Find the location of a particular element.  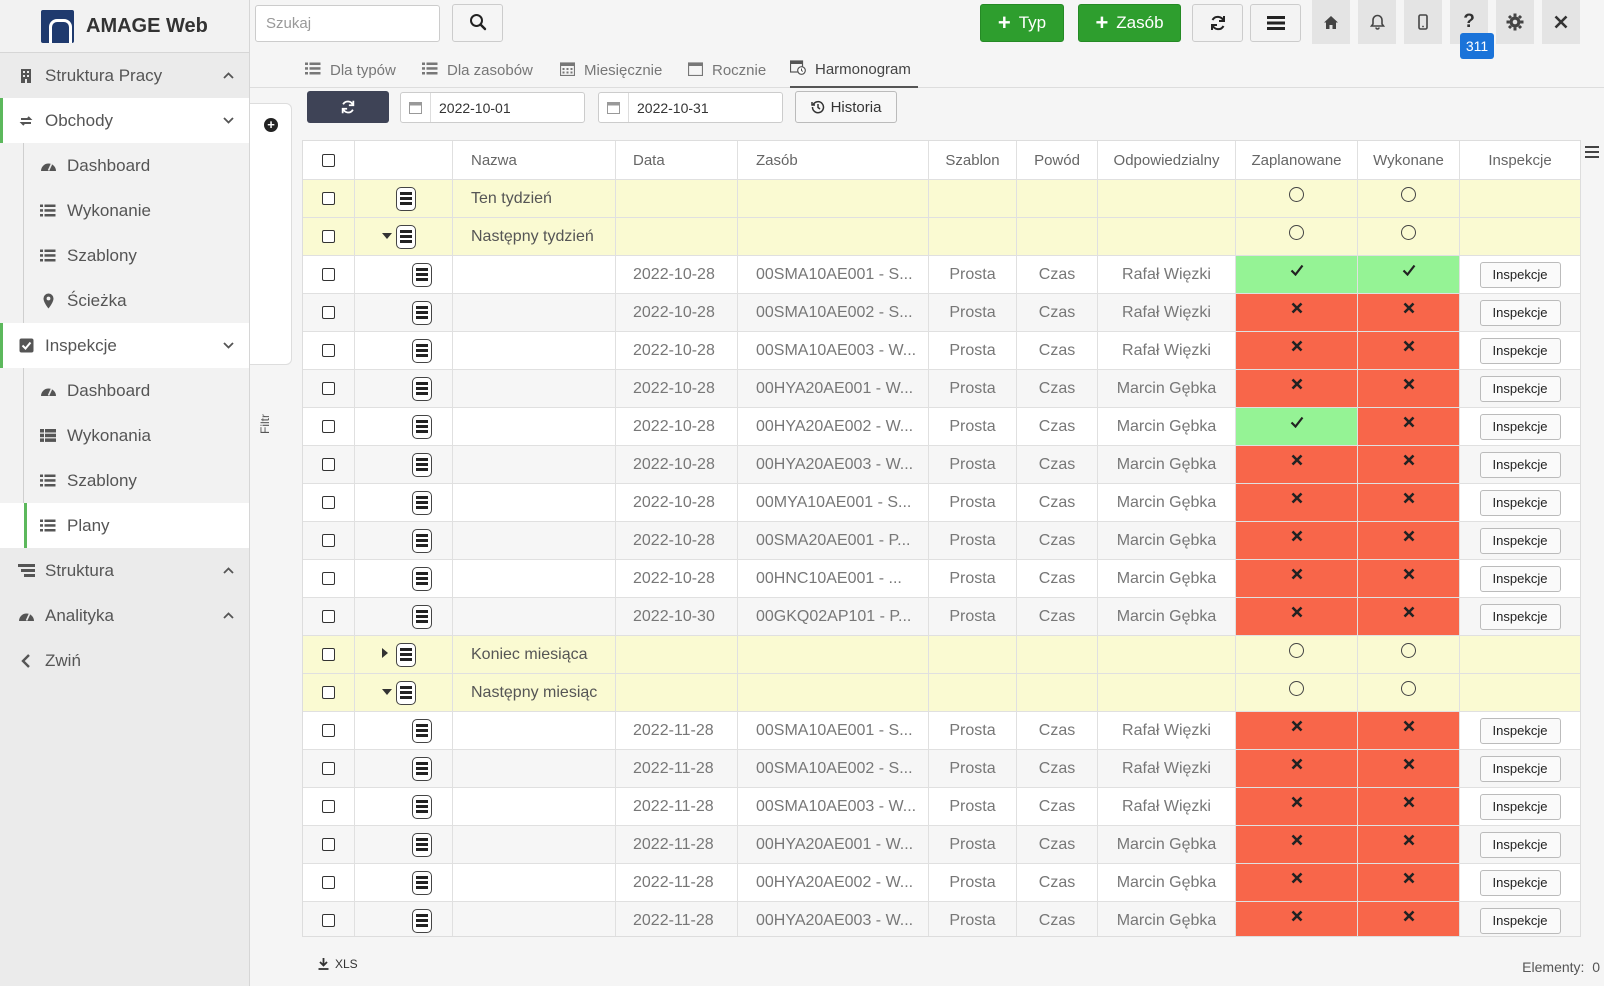

column-header-inspections: Inspekcje is located at coordinates (1520, 160).